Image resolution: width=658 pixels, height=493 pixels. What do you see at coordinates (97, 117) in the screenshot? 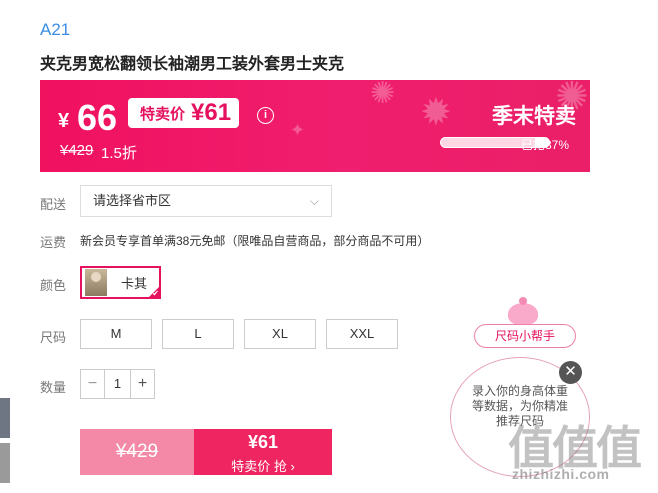
I see `sale-price: 66` at bounding box center [97, 117].